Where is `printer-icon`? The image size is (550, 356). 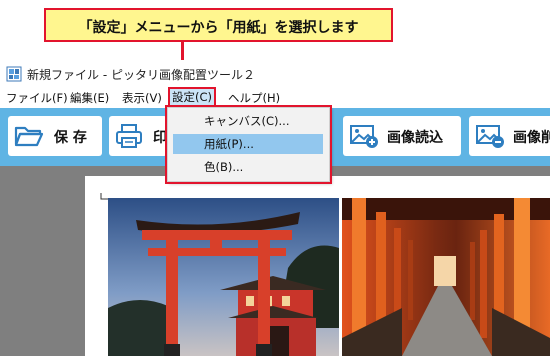
printer-icon is located at coordinates (129, 136).